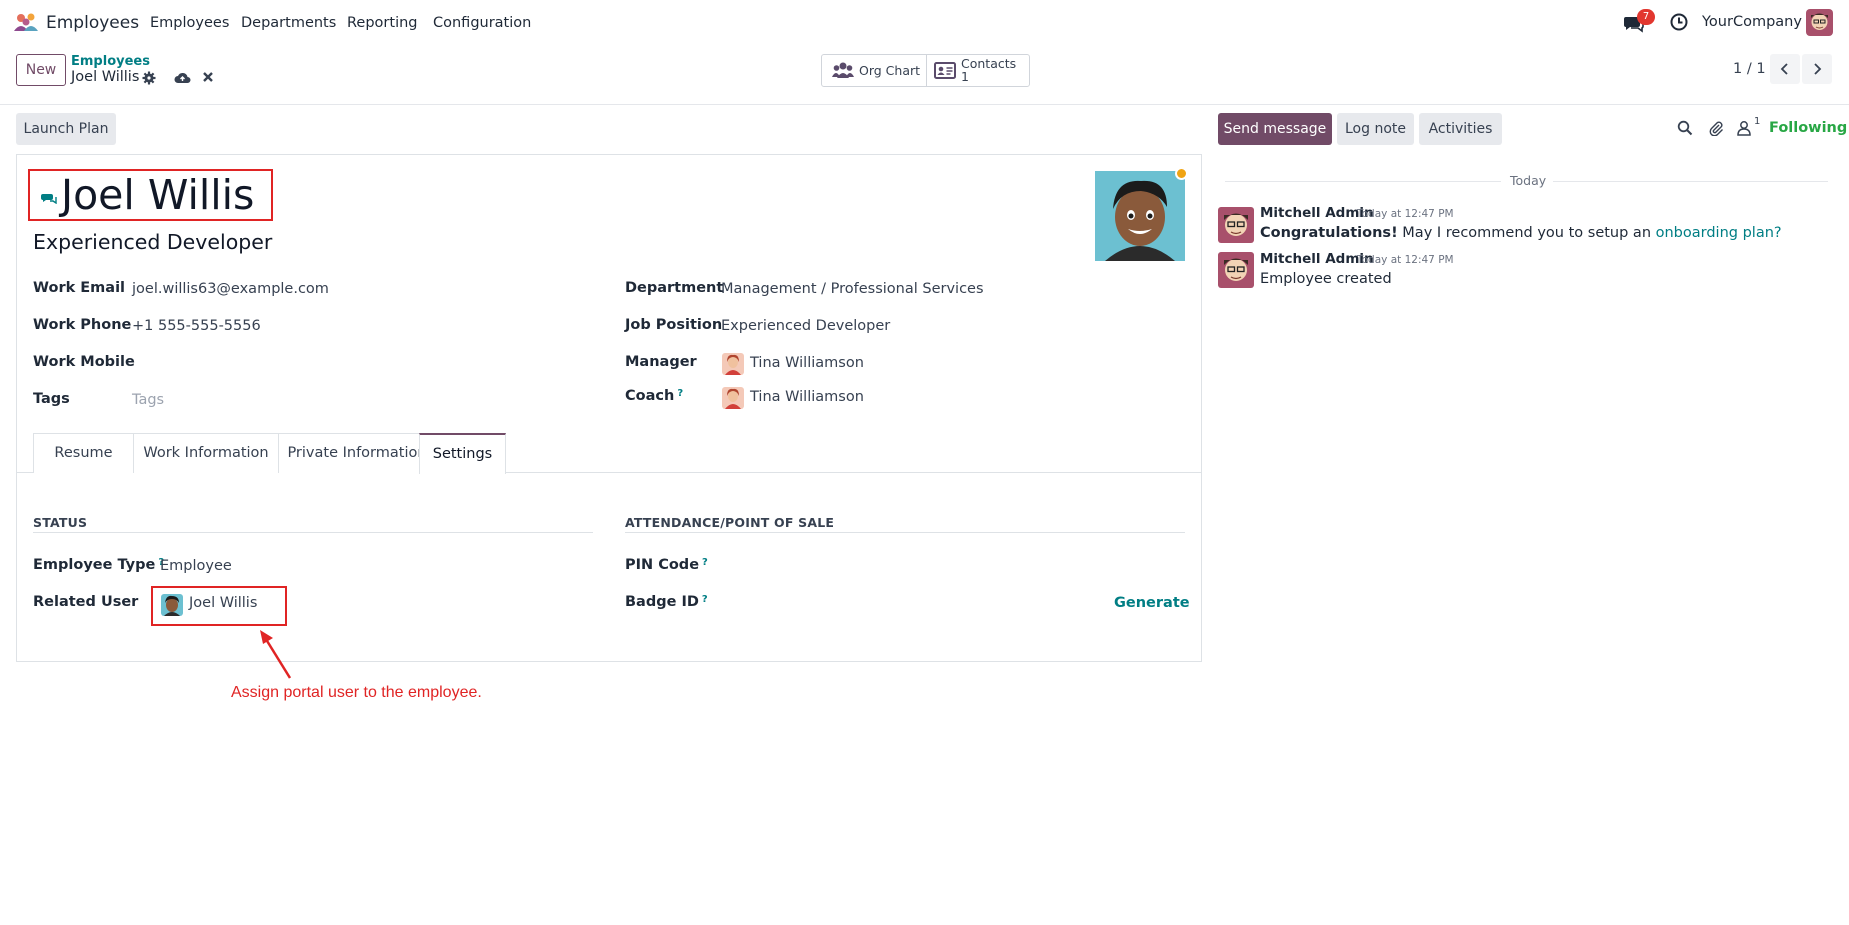 This screenshot has height=925, width=1849. What do you see at coordinates (705, 599) in the screenshot?
I see `badge-id-help-icon: ?` at bounding box center [705, 599].